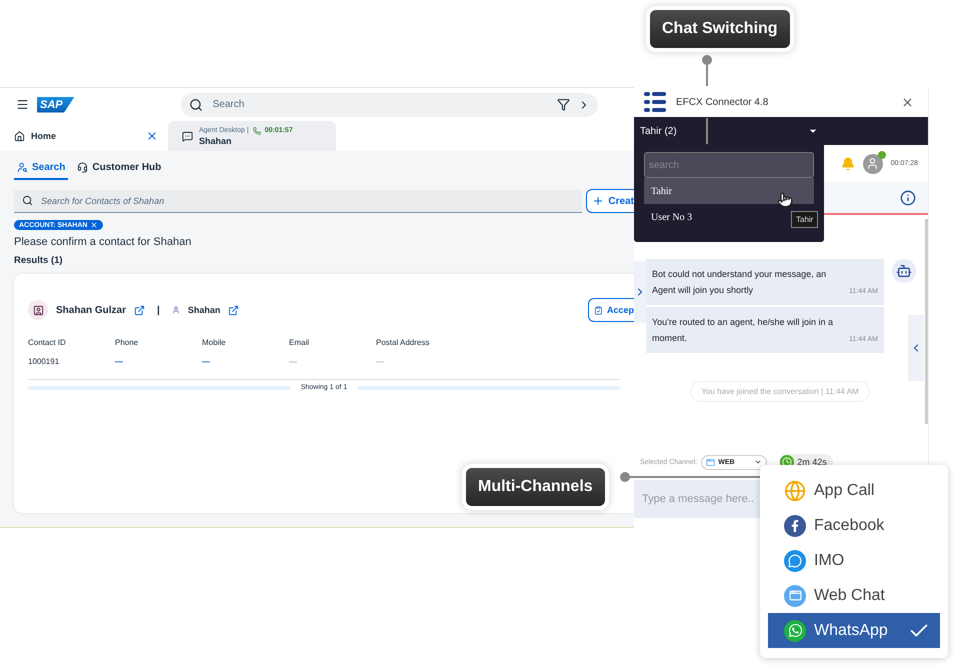  What do you see at coordinates (56, 104) in the screenshot?
I see `sap-logo: SAP` at bounding box center [56, 104].